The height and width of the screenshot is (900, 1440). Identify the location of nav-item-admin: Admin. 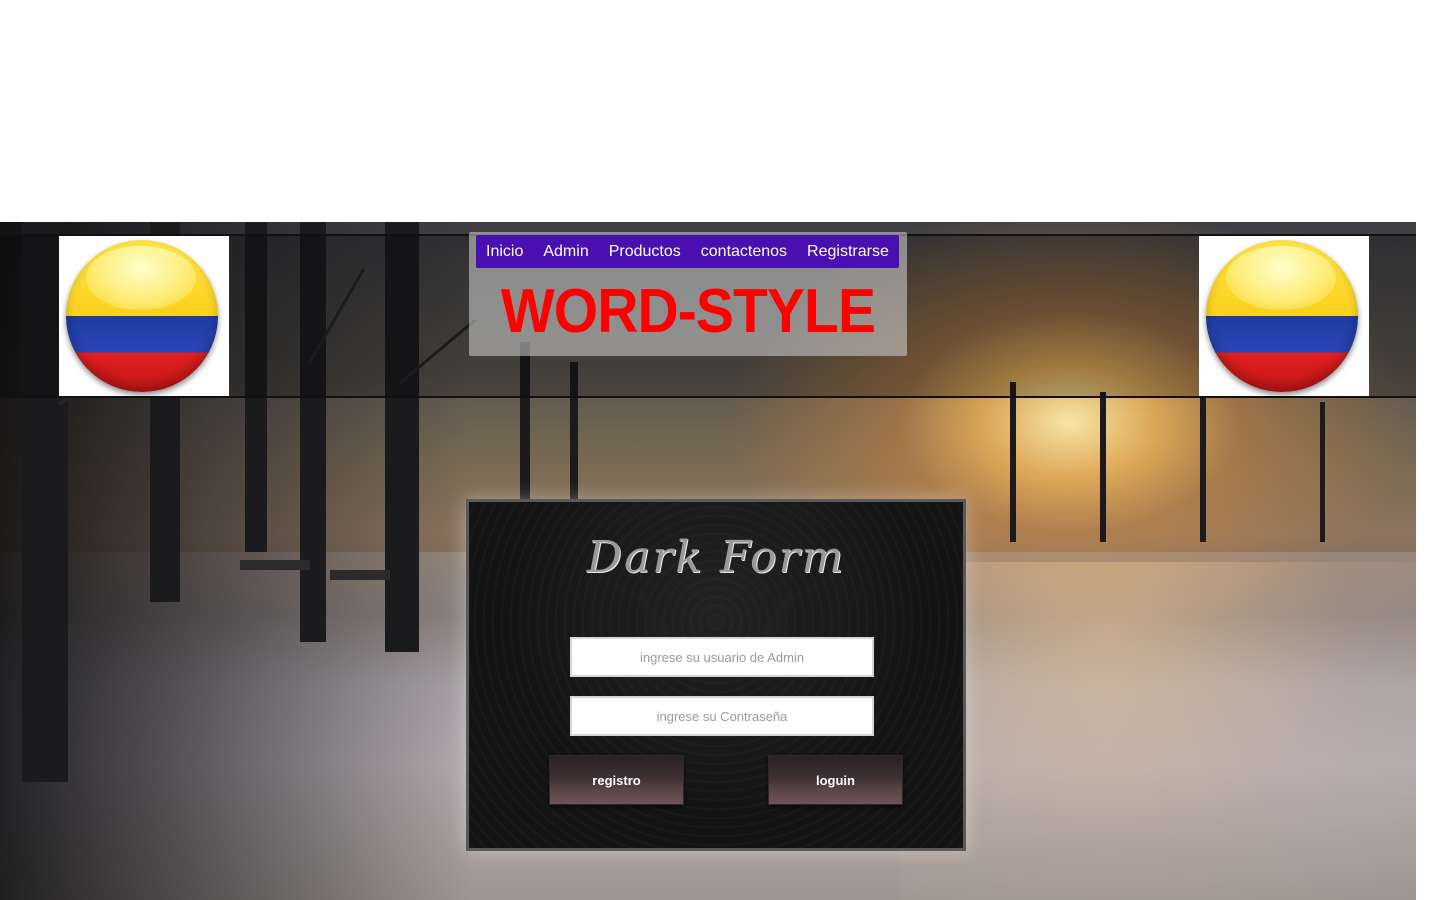
(565, 251).